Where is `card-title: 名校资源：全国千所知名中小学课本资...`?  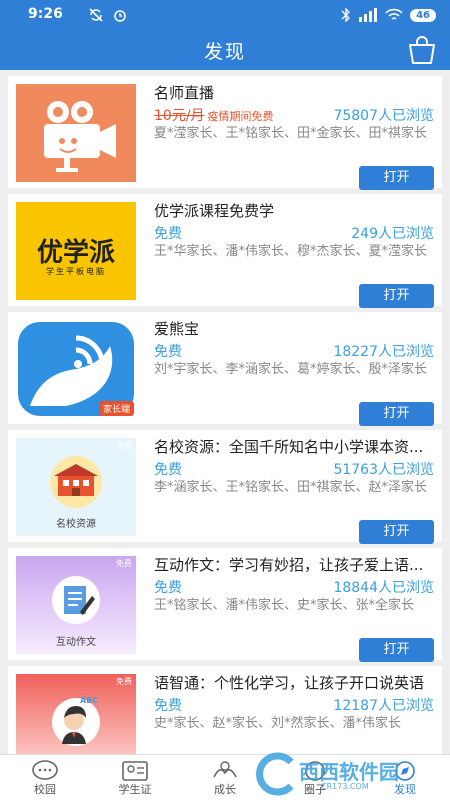 card-title: 名校资源：全国千所知名中小学课本资... is located at coordinates (289, 447).